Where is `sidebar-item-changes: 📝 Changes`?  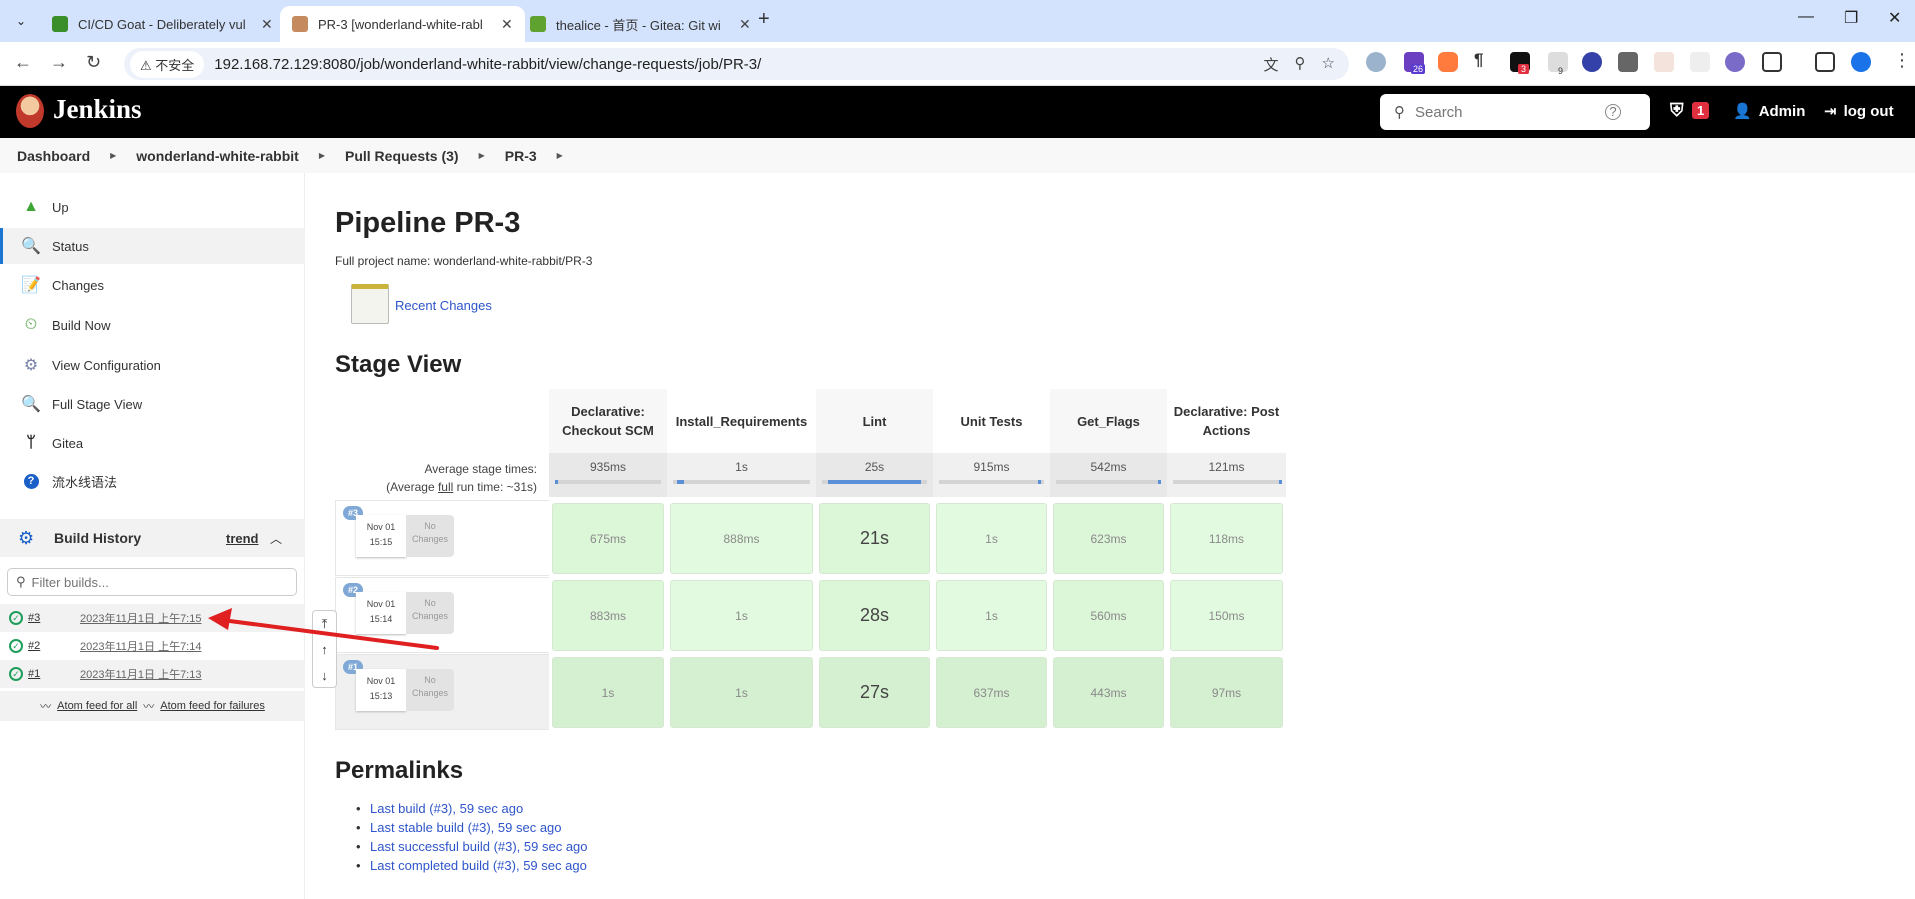
sidebar-item-changes: 📝 Changes is located at coordinates (152, 285).